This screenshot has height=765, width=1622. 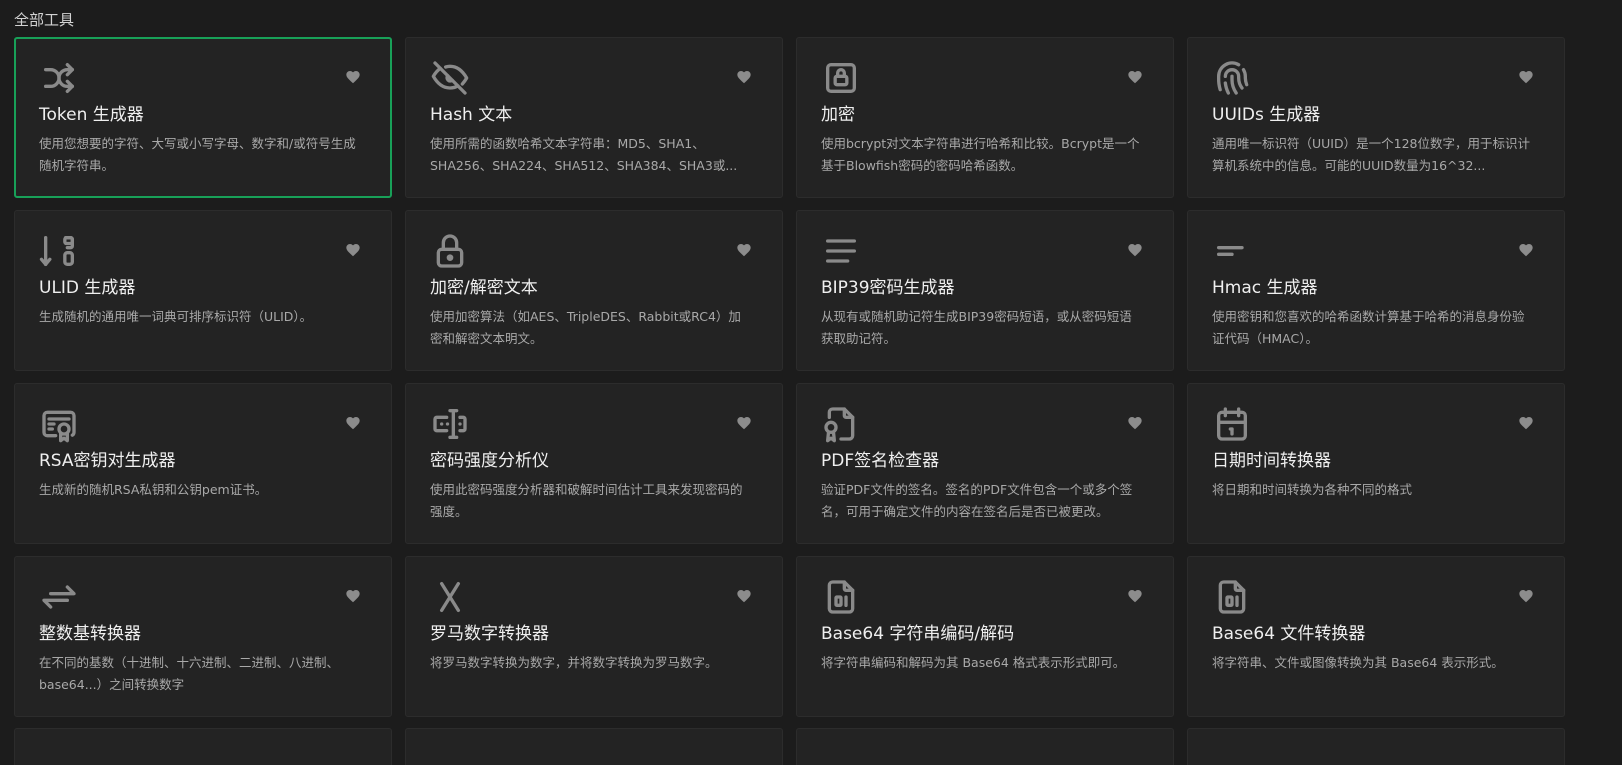 I want to click on letter-x-icon, so click(x=450, y=597).